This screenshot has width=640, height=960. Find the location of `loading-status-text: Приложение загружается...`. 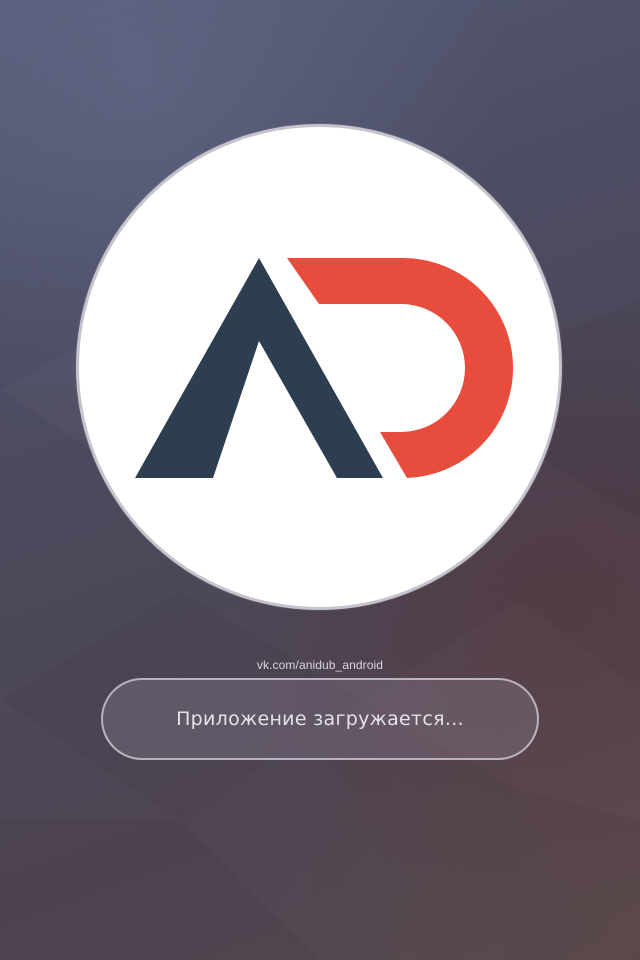

loading-status-text: Приложение загружается... is located at coordinates (320, 719).